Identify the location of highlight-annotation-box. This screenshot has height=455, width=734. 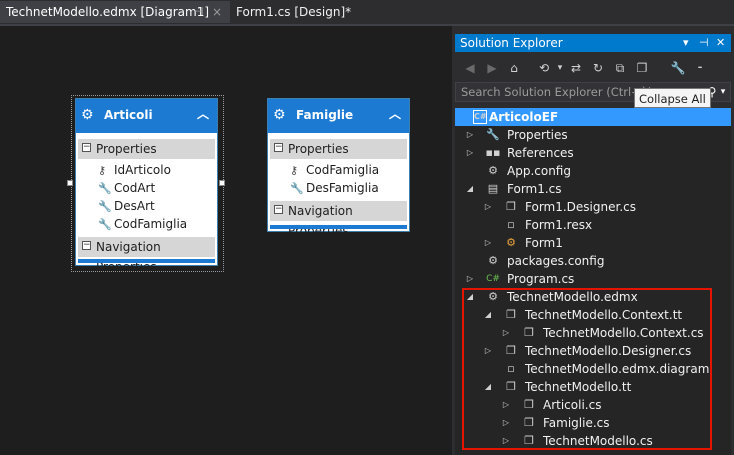
(587, 369).